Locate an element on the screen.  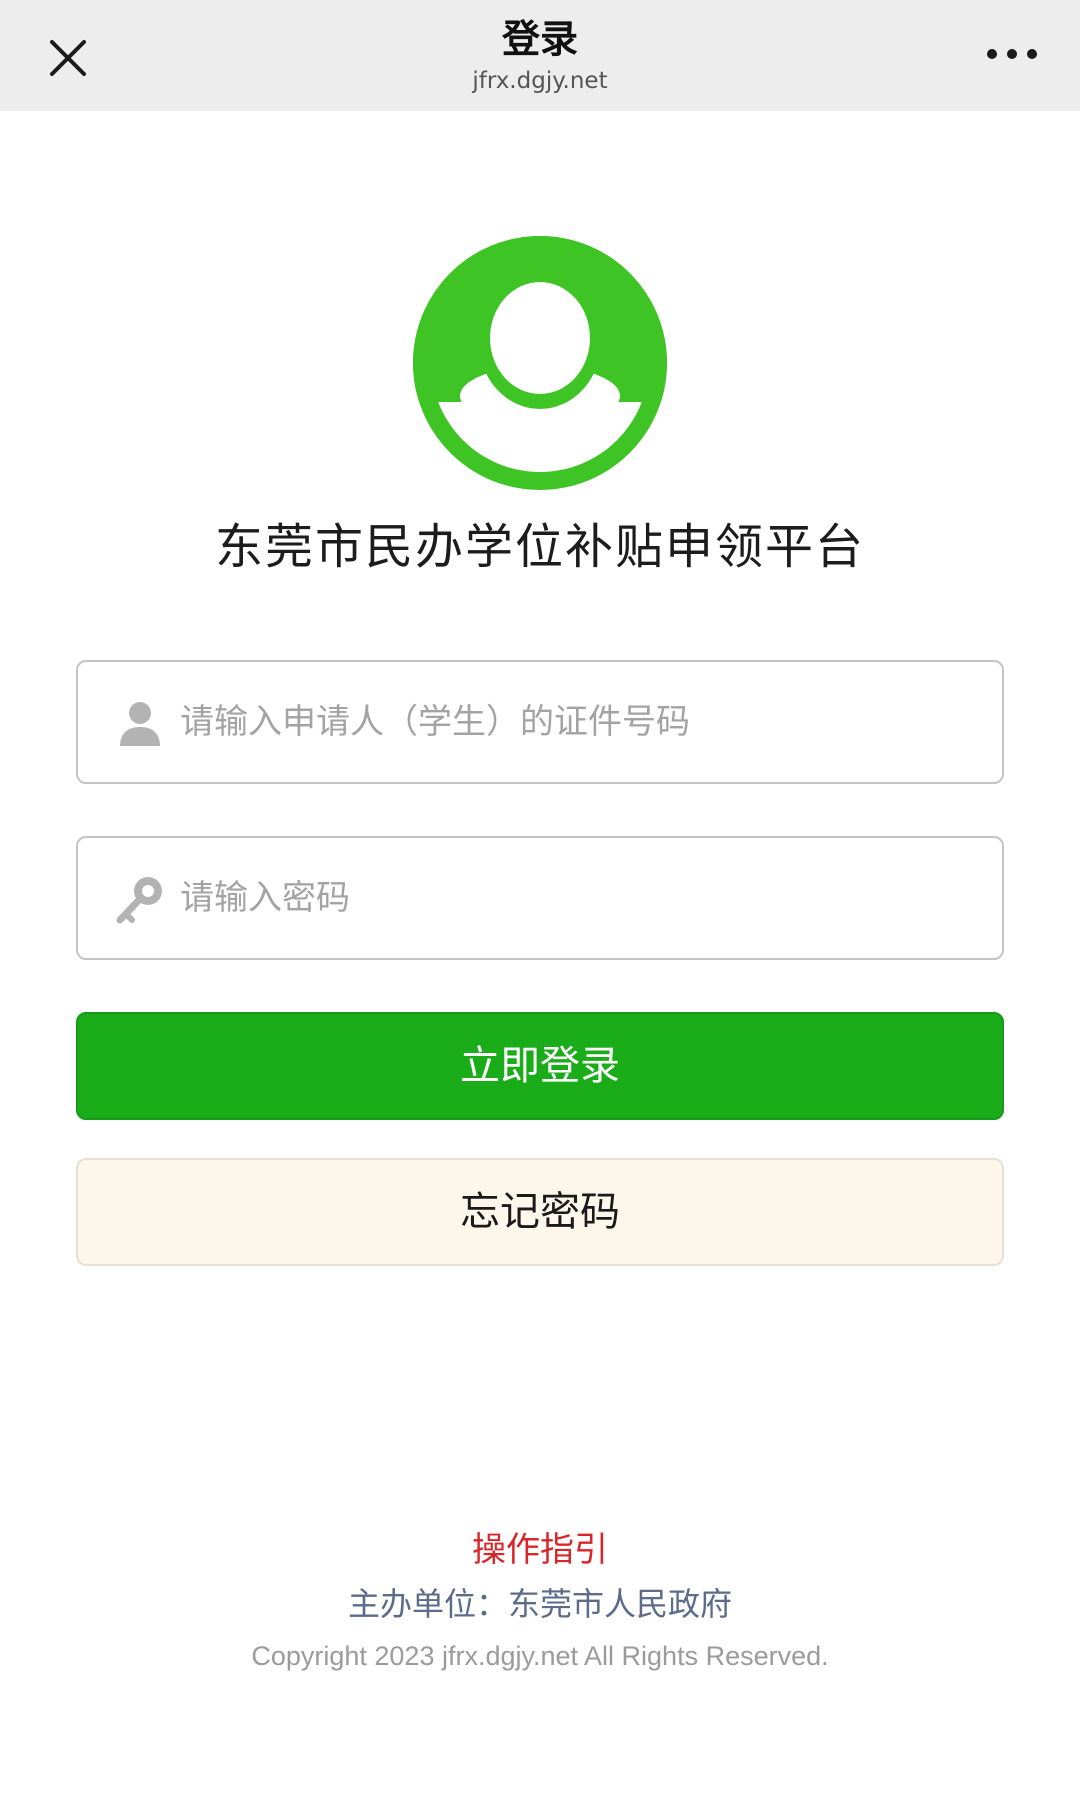
host-organization: 主办单位：东莞市人民政府 is located at coordinates (539, 1604).